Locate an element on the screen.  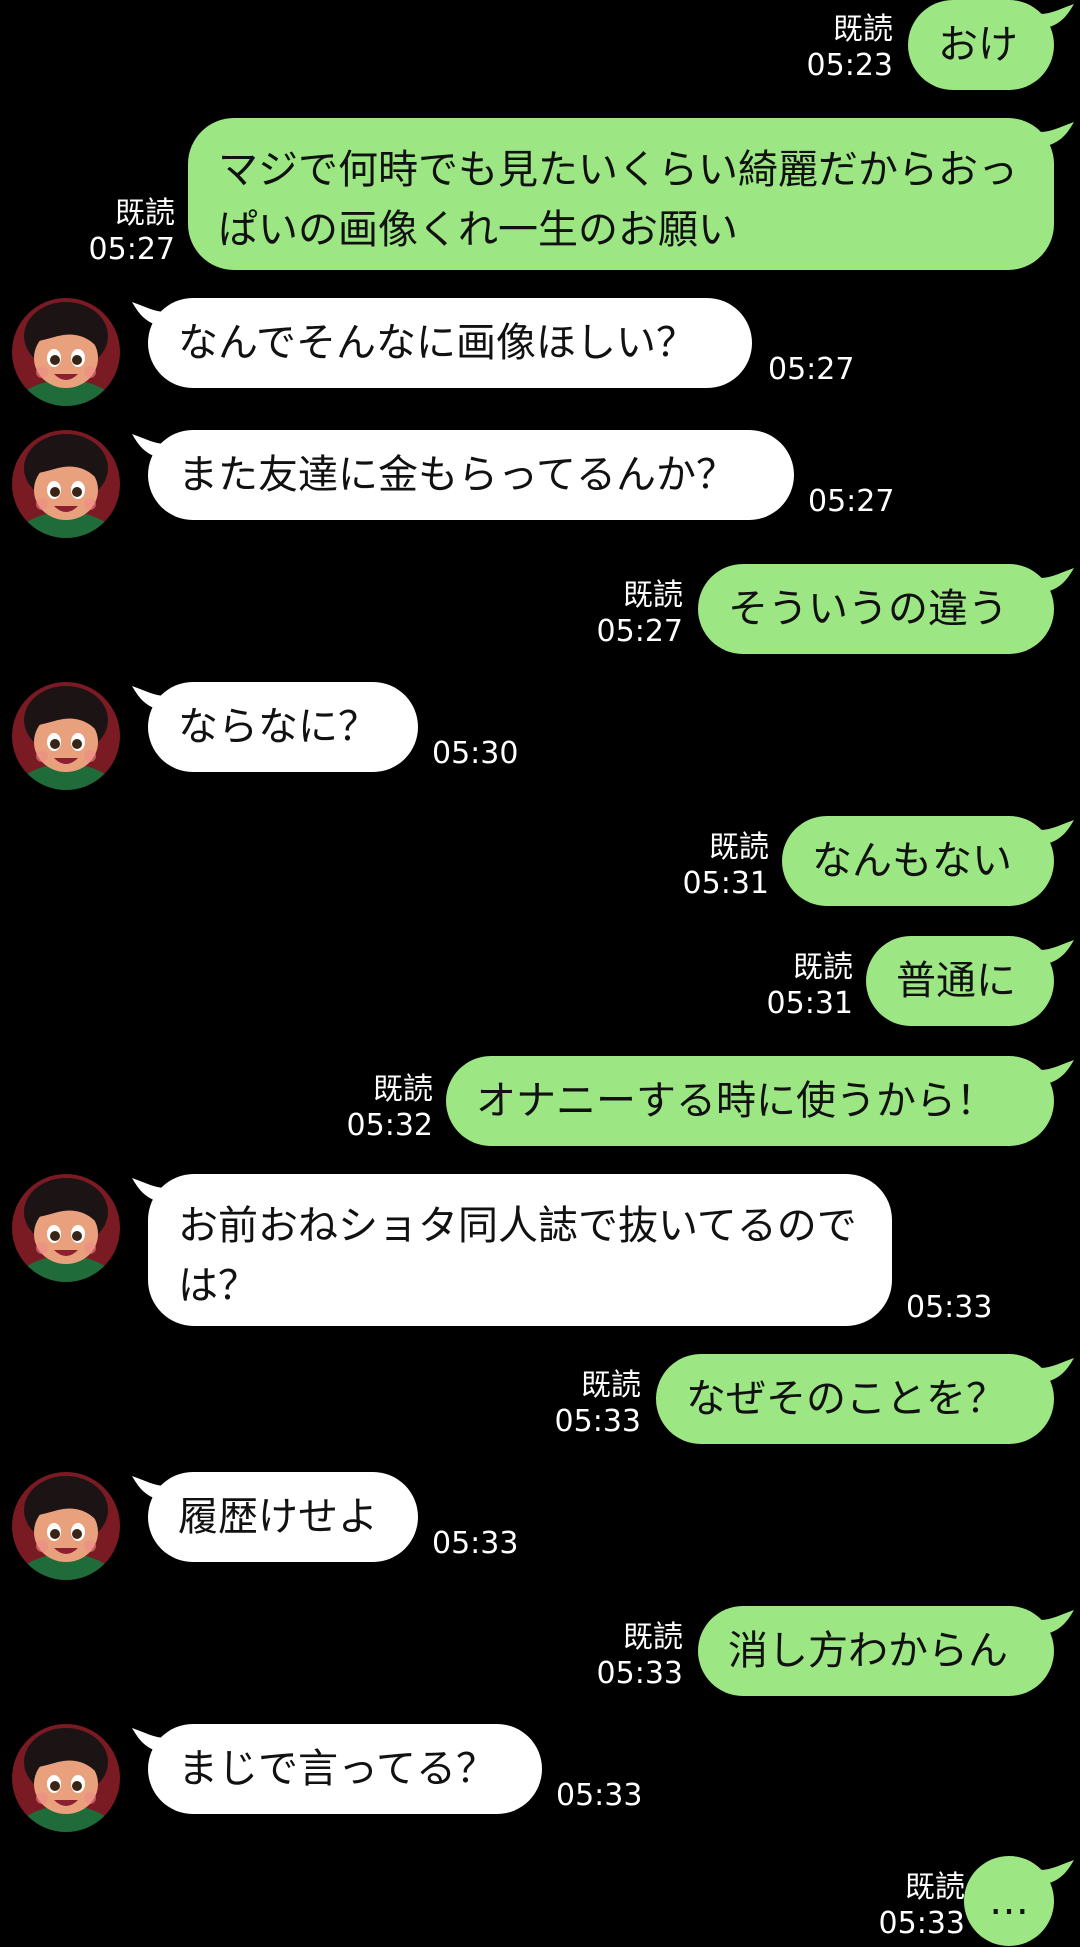
message-bubble: オナニーする時に使うから！ is located at coordinates (750, 1101).